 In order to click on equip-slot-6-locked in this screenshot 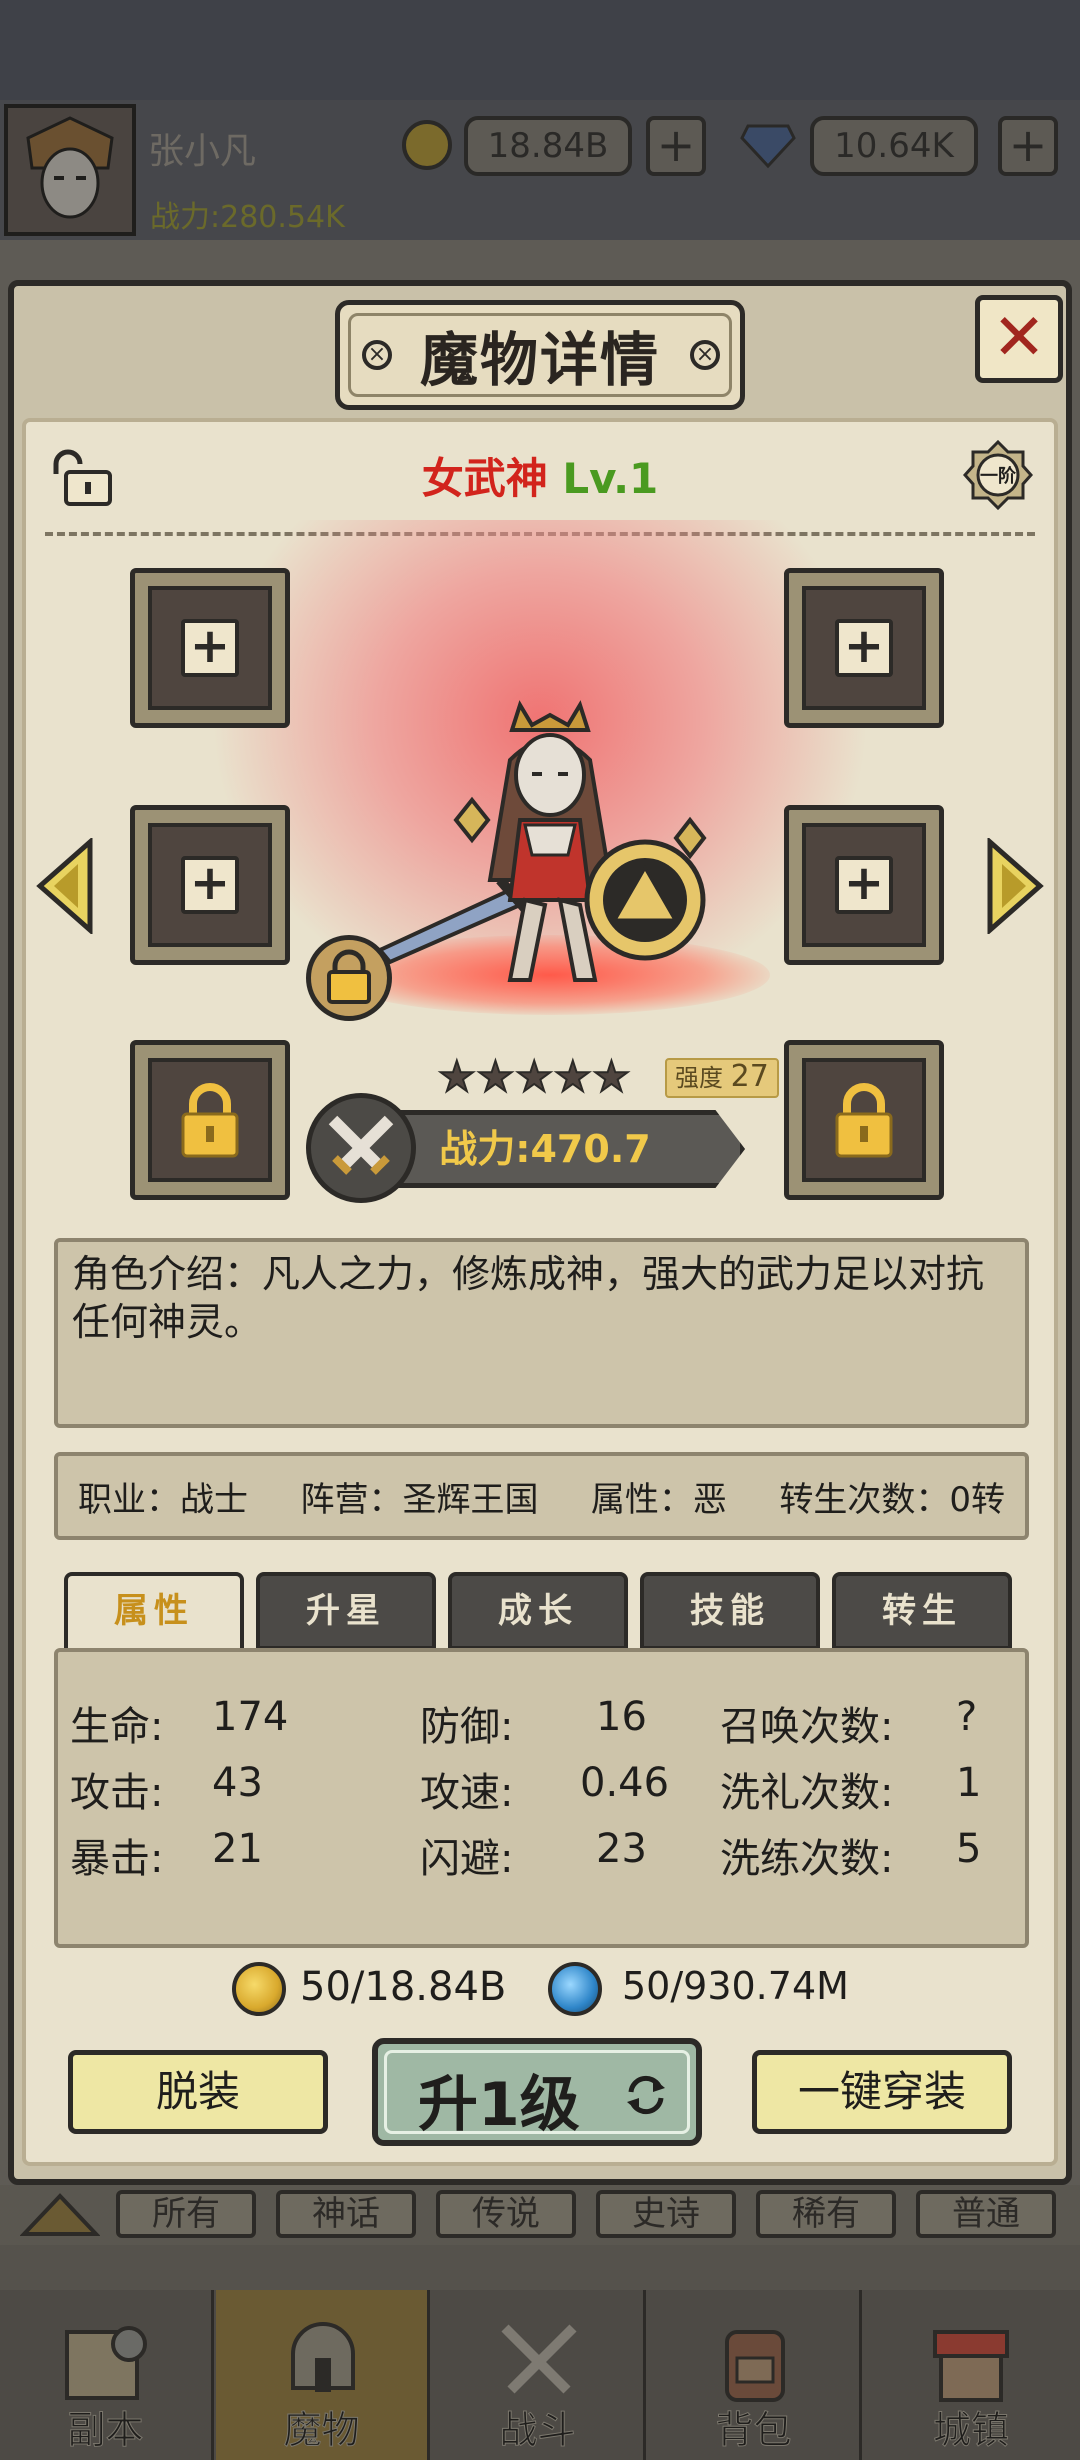, I will do `click(864, 1120)`.